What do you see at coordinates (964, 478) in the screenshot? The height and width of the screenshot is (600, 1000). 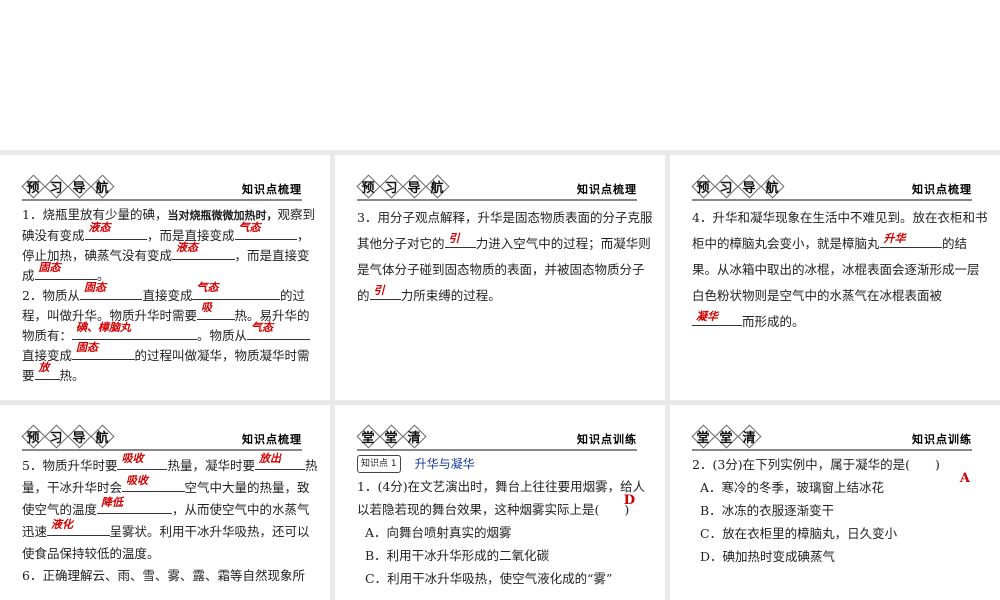 I see `handwritten-answer: A` at bounding box center [964, 478].